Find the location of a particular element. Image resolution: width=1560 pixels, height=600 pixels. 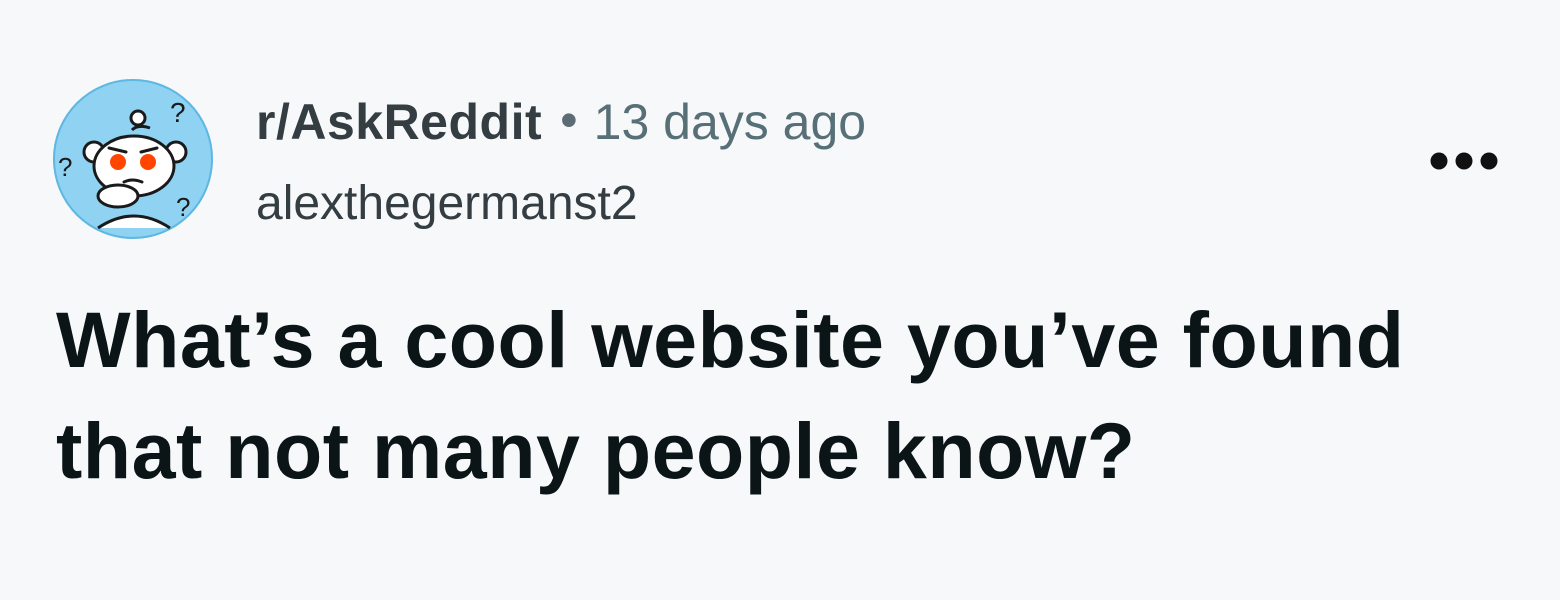

author-username: alexthegermanst2 is located at coordinates (447, 204).